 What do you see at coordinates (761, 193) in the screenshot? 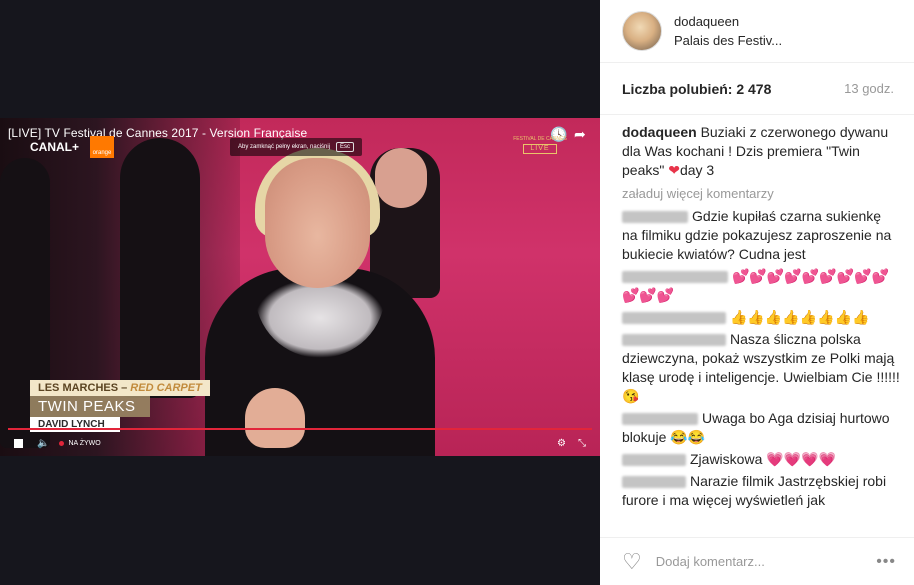
I see `load-more-comments: załaduj więcej komentarzy` at bounding box center [761, 193].